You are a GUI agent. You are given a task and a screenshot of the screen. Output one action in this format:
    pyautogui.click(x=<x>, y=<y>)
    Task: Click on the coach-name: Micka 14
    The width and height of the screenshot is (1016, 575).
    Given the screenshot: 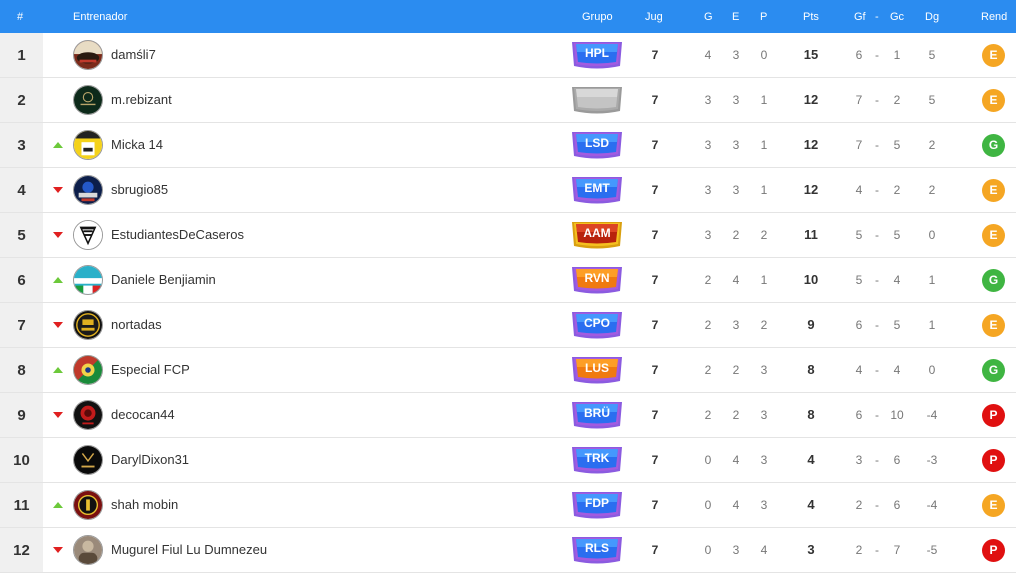 What is the action you would take?
    pyautogui.click(x=137, y=144)
    